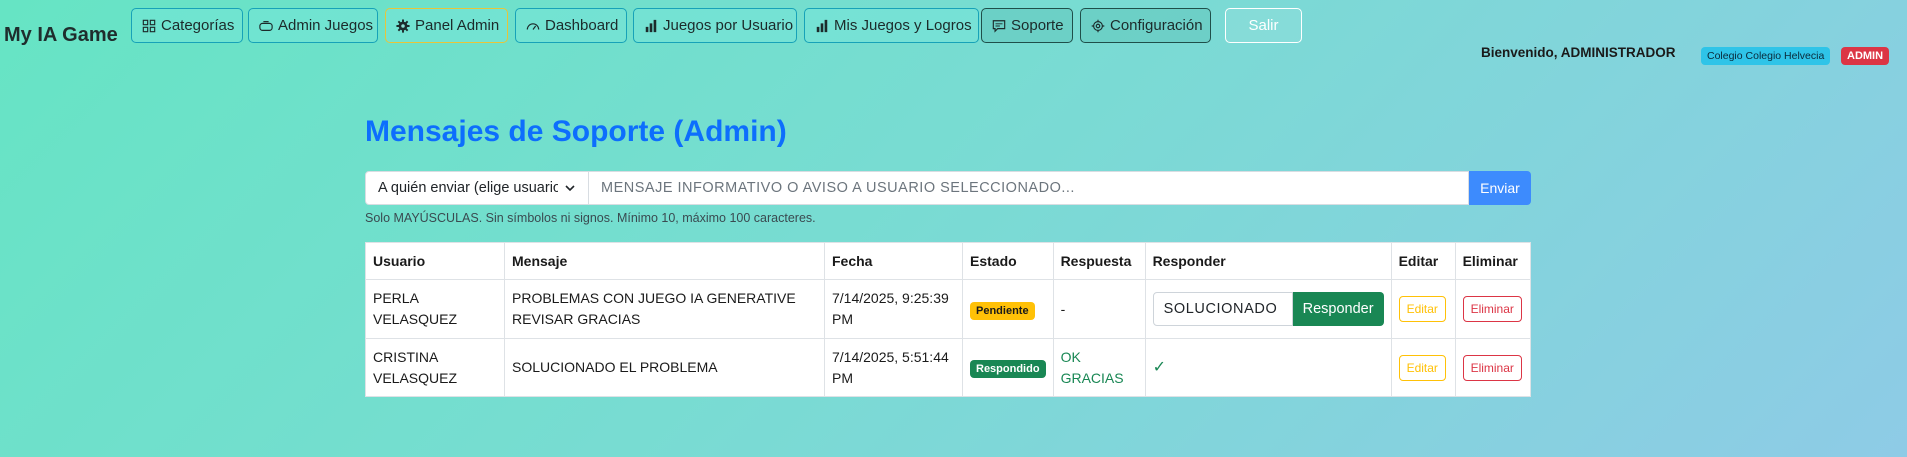  Describe the element at coordinates (893, 309) in the screenshot. I see `cell-fecha: 7/14/2025, 9:25:39 PM` at that location.